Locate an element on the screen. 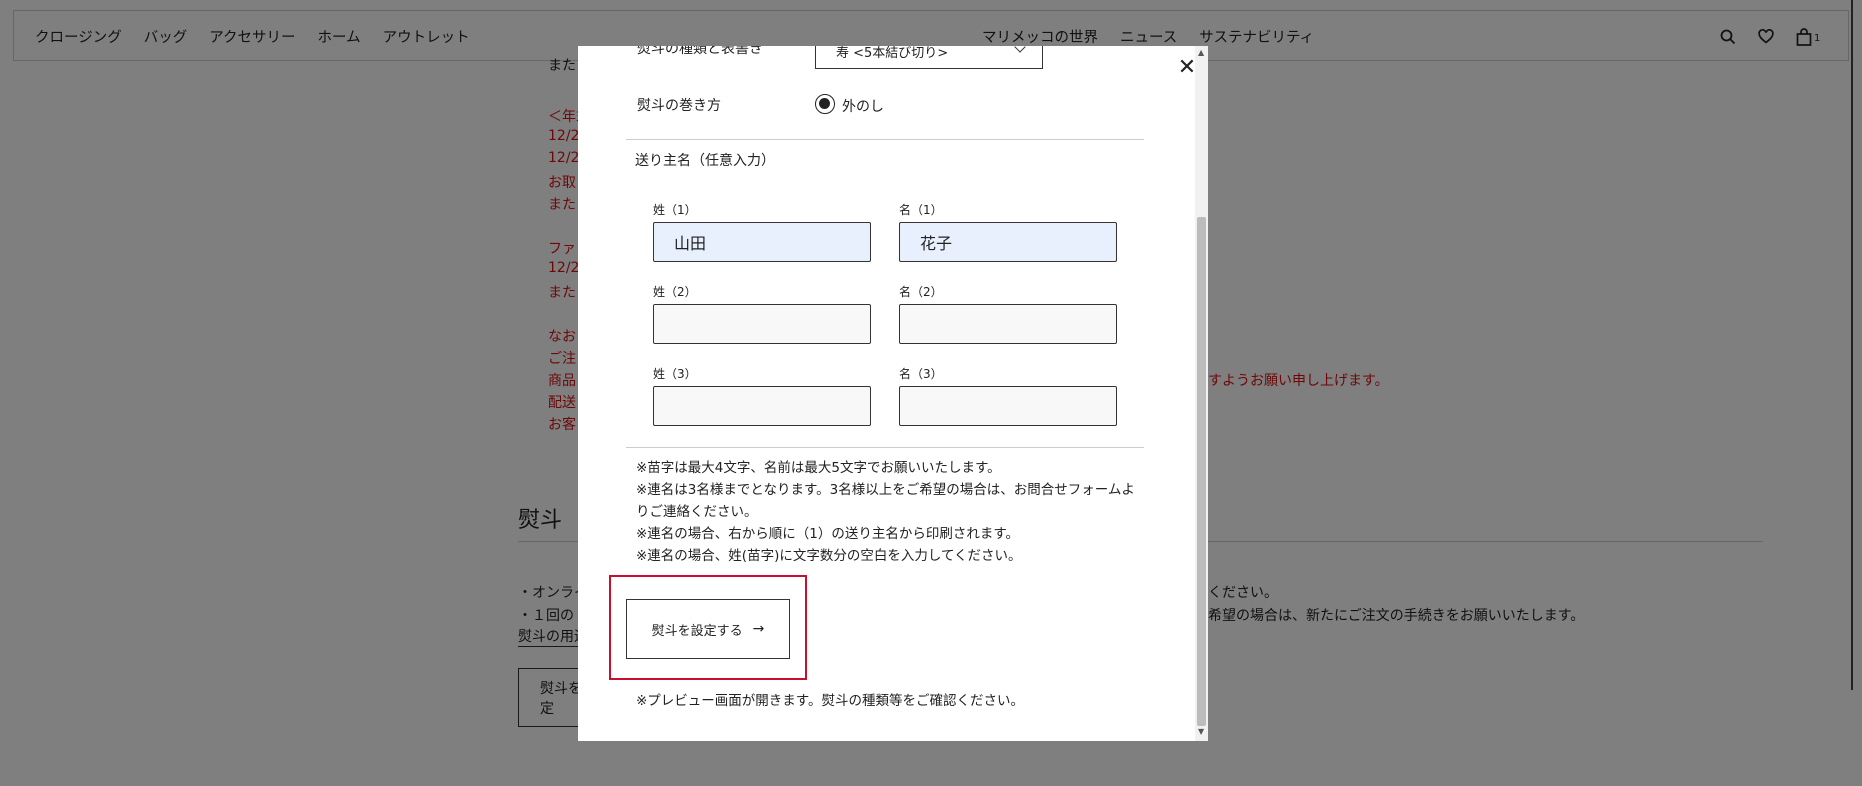 The height and width of the screenshot is (786, 1862). last-name-1-input is located at coordinates (762, 242).